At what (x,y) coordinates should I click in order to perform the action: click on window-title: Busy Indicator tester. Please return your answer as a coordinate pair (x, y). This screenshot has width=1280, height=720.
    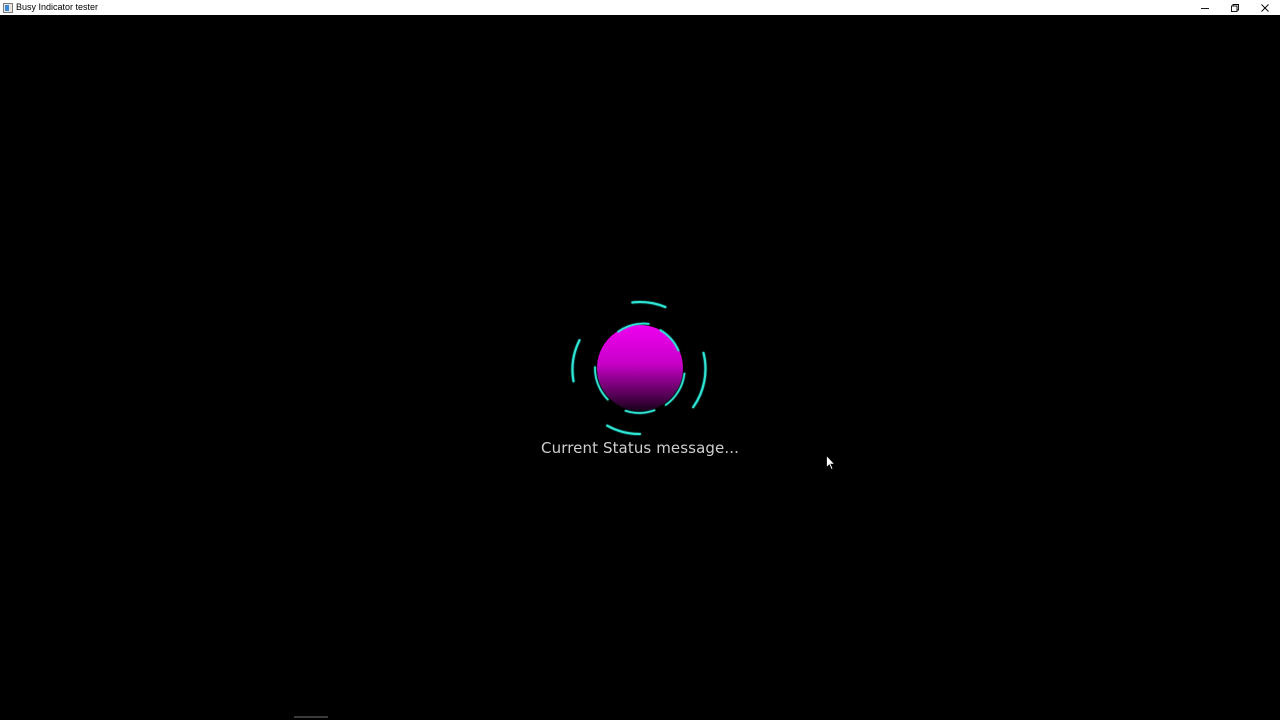
    Looking at the image, I should click on (57, 7).